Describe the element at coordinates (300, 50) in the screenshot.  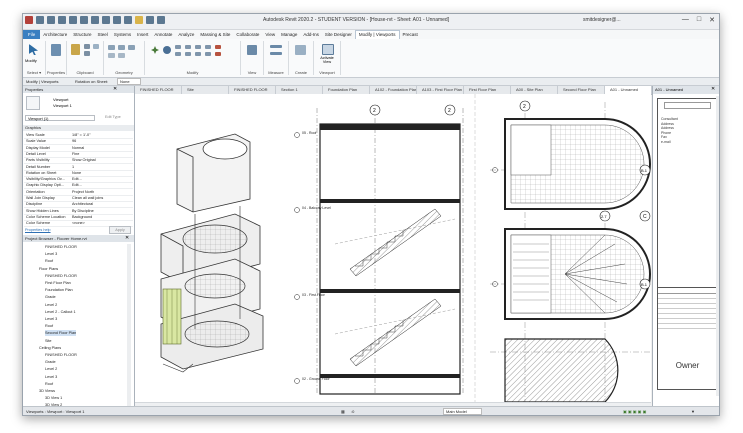
I see `create-group-icon` at that location.